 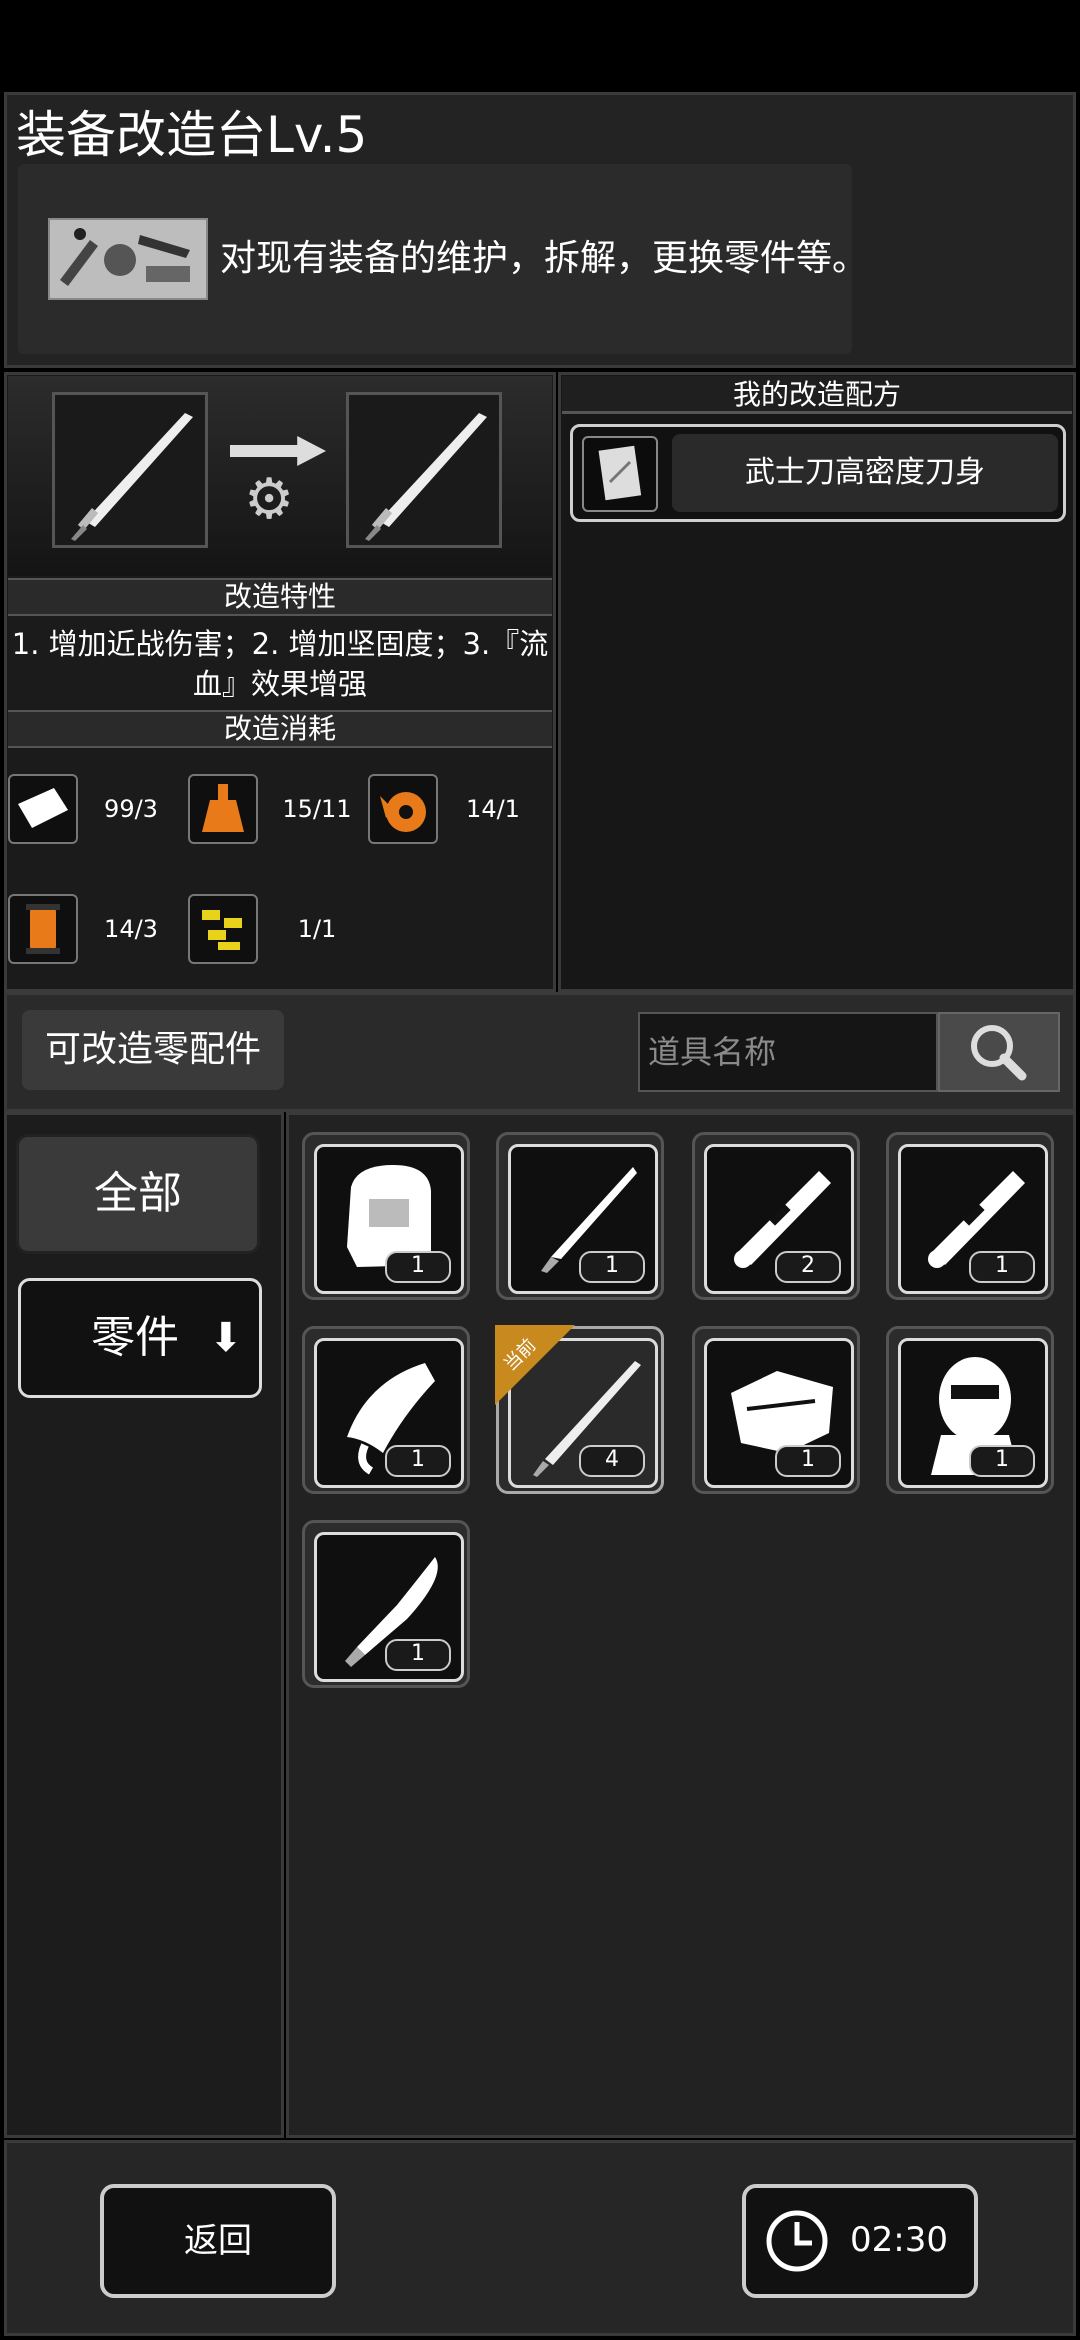 I want to click on category-sidebar, so click(x=144, y=1625).